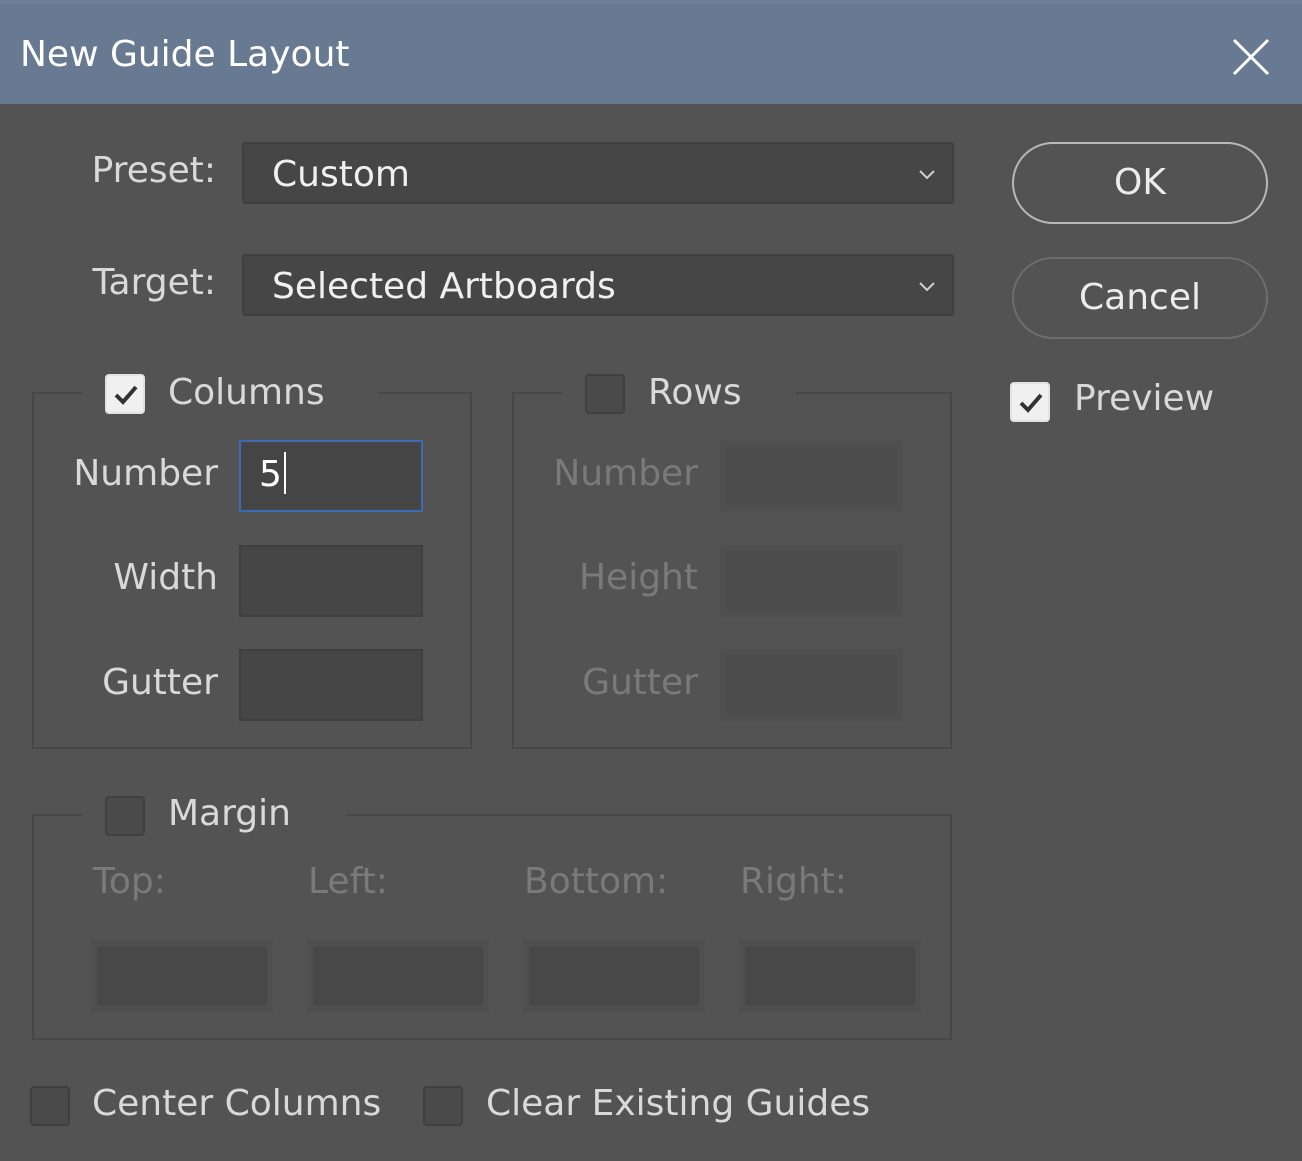 This screenshot has height=1161, width=1302. What do you see at coordinates (341, 174) in the screenshot?
I see `preset-value: Custom` at bounding box center [341, 174].